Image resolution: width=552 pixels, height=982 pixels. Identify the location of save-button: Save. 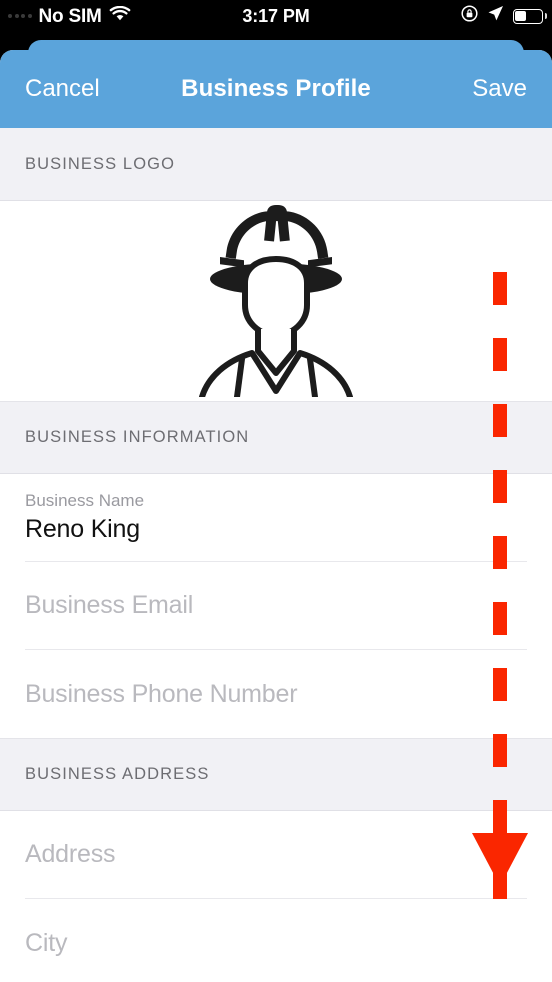
(499, 89).